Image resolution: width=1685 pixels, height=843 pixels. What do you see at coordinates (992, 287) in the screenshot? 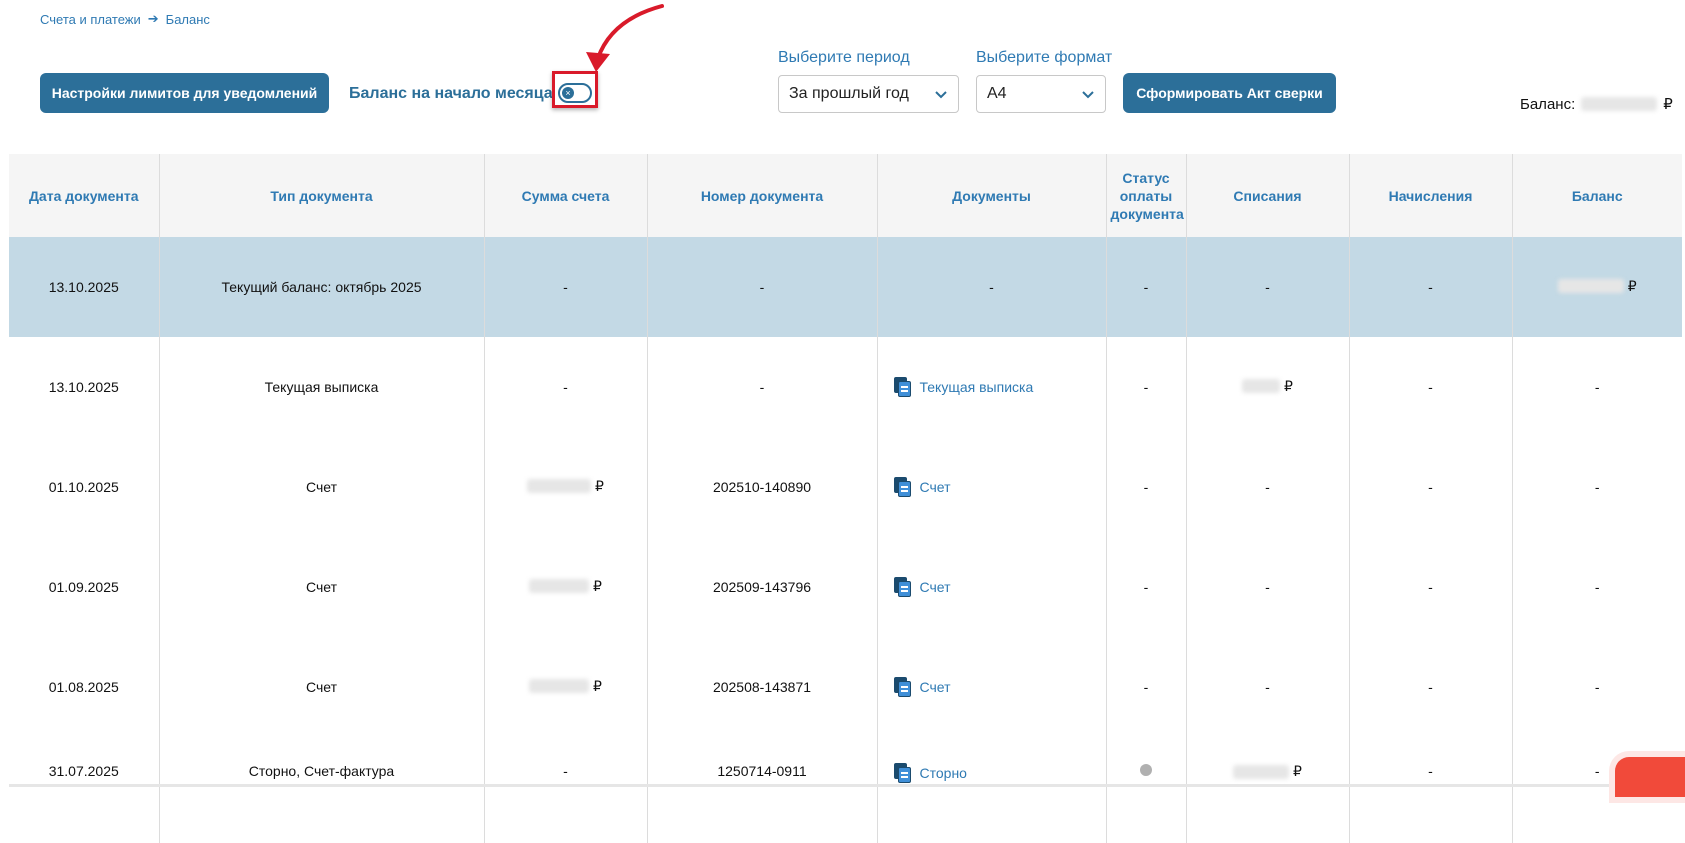
I see `cell-document: -` at bounding box center [992, 287].